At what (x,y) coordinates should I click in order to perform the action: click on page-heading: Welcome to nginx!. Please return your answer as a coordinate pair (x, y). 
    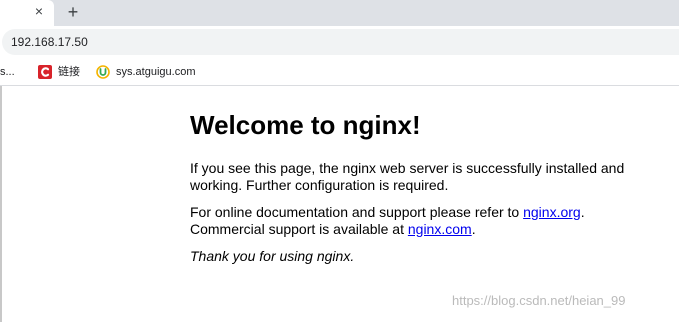
    Looking at the image, I should click on (305, 125).